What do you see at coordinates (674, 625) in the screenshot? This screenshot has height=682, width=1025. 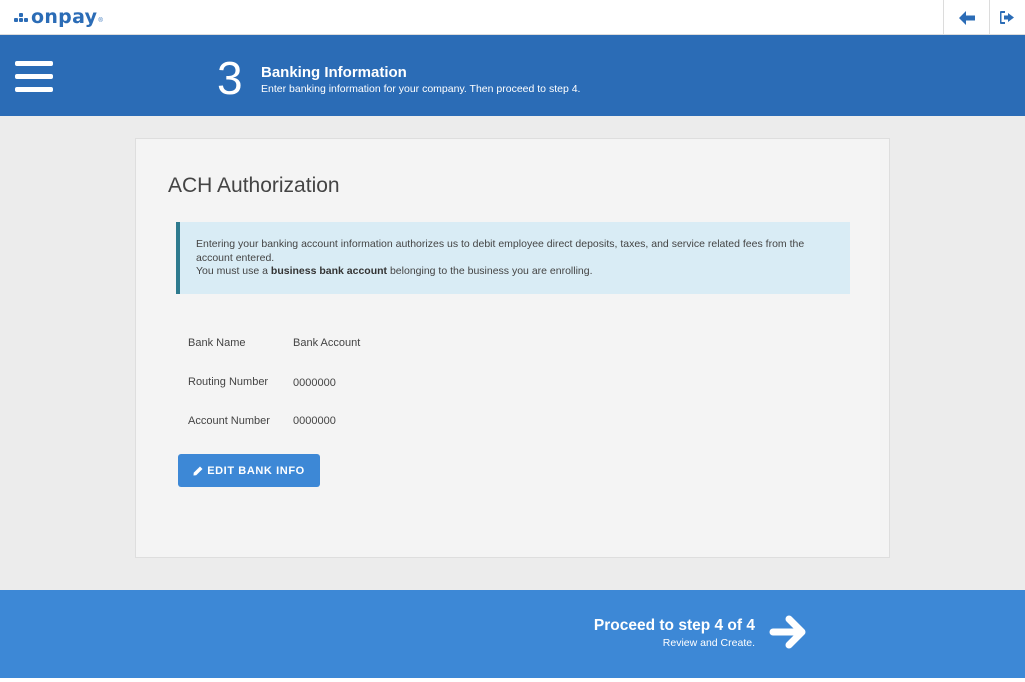 I see `proceed-title: Proceed to step 4 of 4` at bounding box center [674, 625].